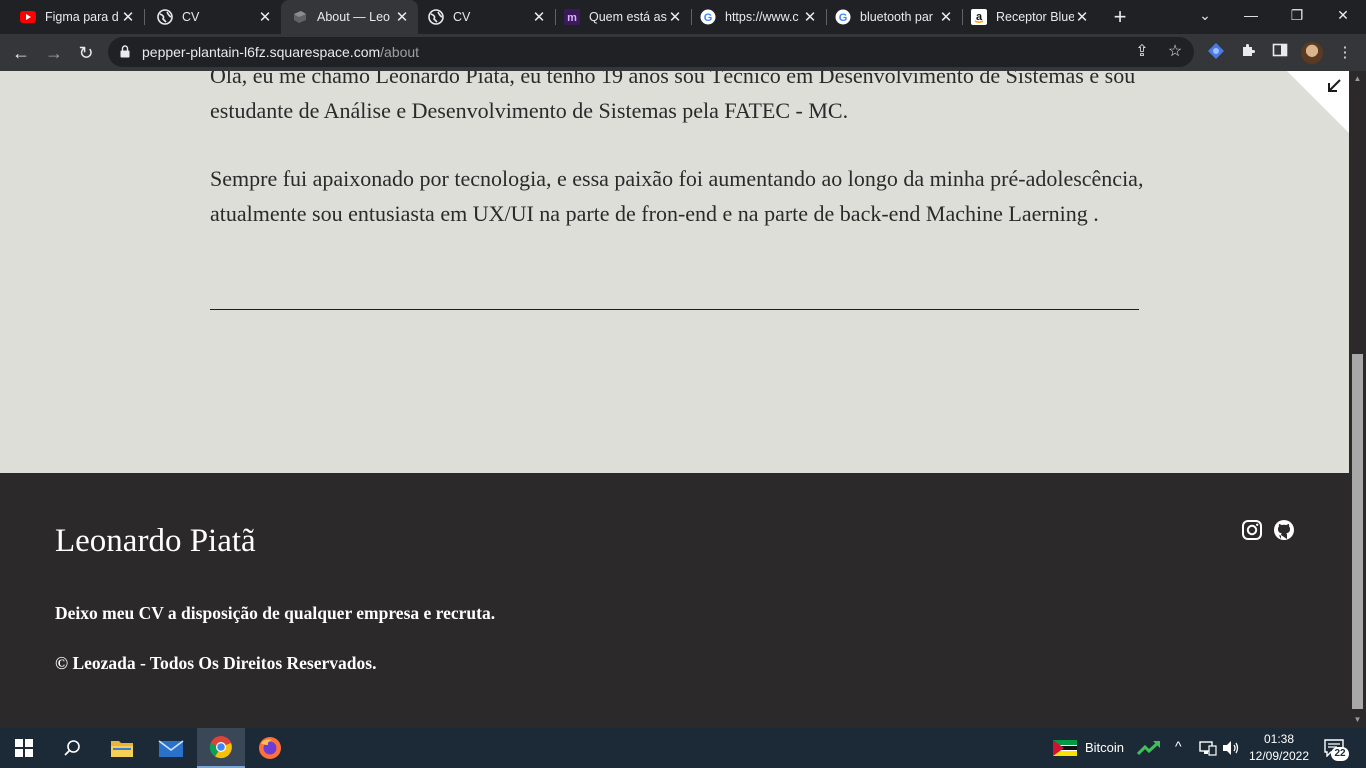 The image size is (1366, 768). I want to click on more-menu-icon: ⋮, so click(1345, 53).